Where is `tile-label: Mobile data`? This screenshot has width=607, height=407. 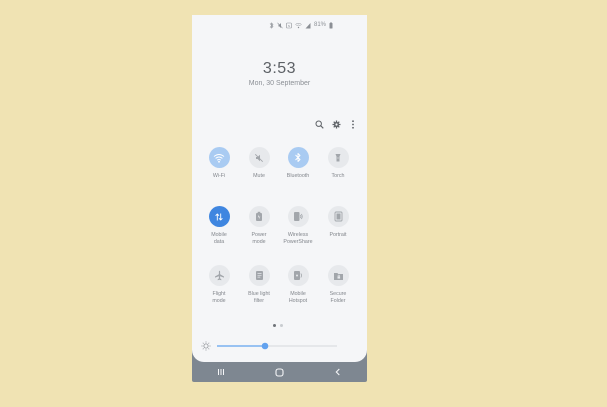 tile-label: Mobile data is located at coordinates (219, 238).